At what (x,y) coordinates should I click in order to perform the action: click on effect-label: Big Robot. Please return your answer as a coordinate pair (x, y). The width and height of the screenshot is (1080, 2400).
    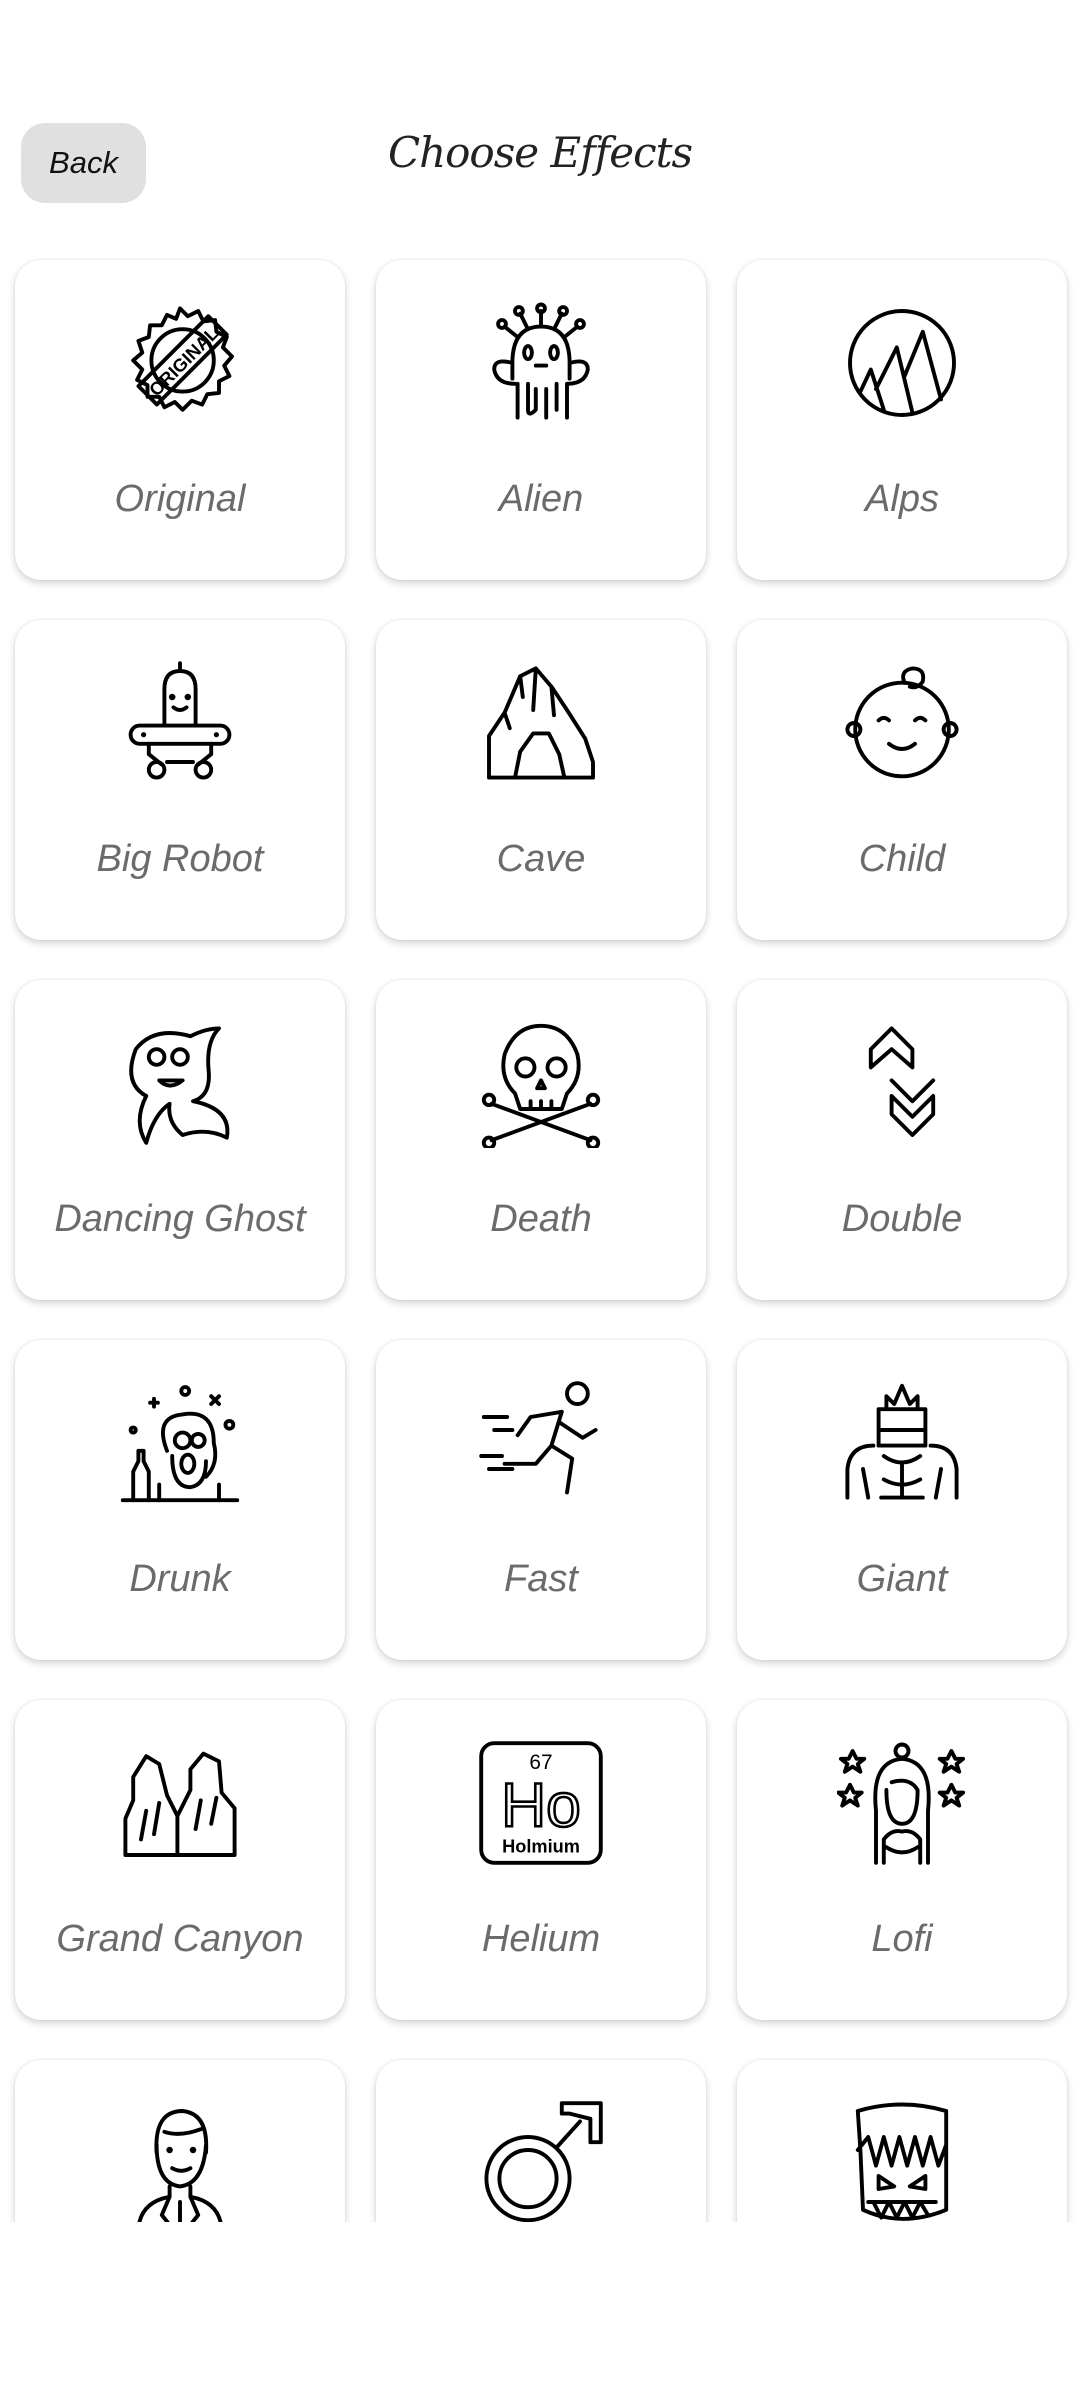
    Looking at the image, I should click on (180, 859).